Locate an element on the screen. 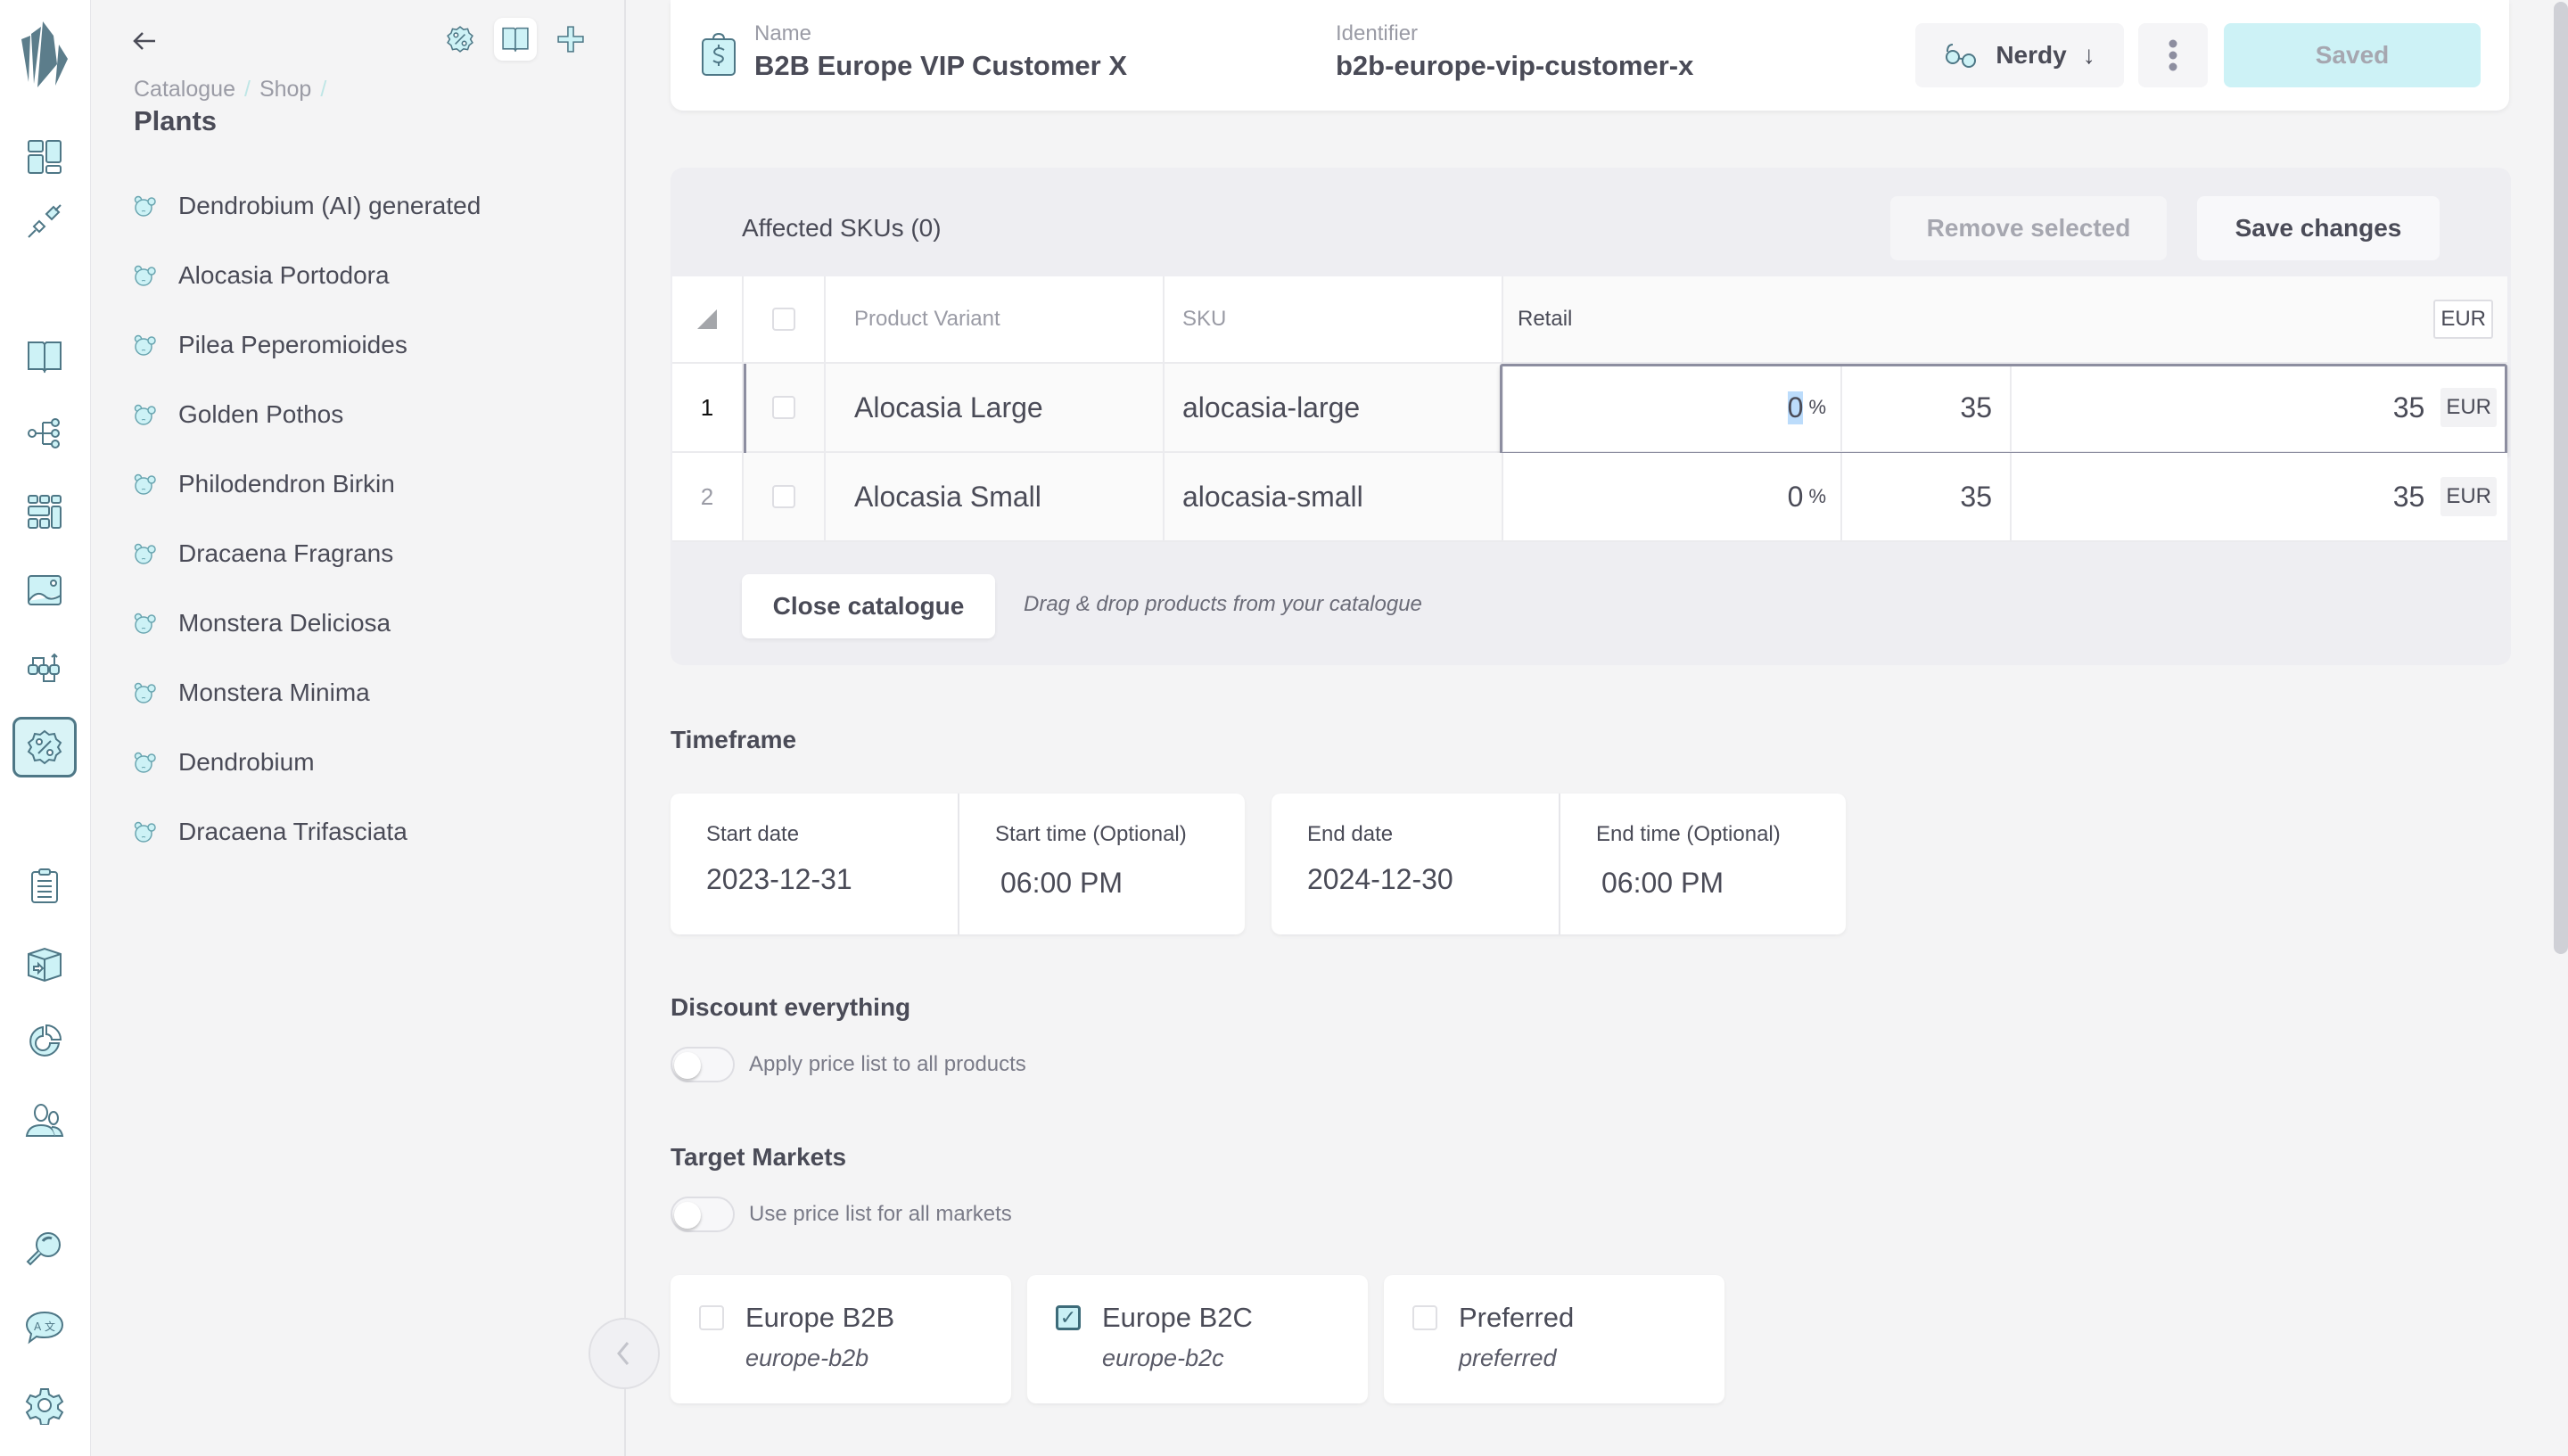 Image resolution: width=2568 pixels, height=1456 pixels. all-markets-toggle is located at coordinates (703, 1214).